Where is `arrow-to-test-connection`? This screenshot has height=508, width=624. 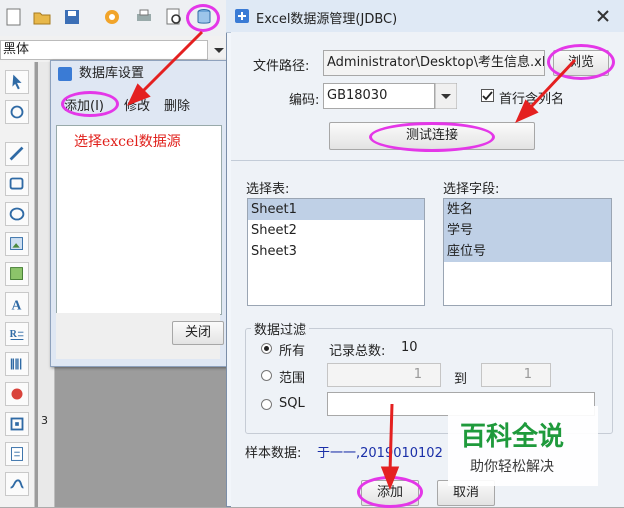 arrow-to-test-connection is located at coordinates (552, 84).